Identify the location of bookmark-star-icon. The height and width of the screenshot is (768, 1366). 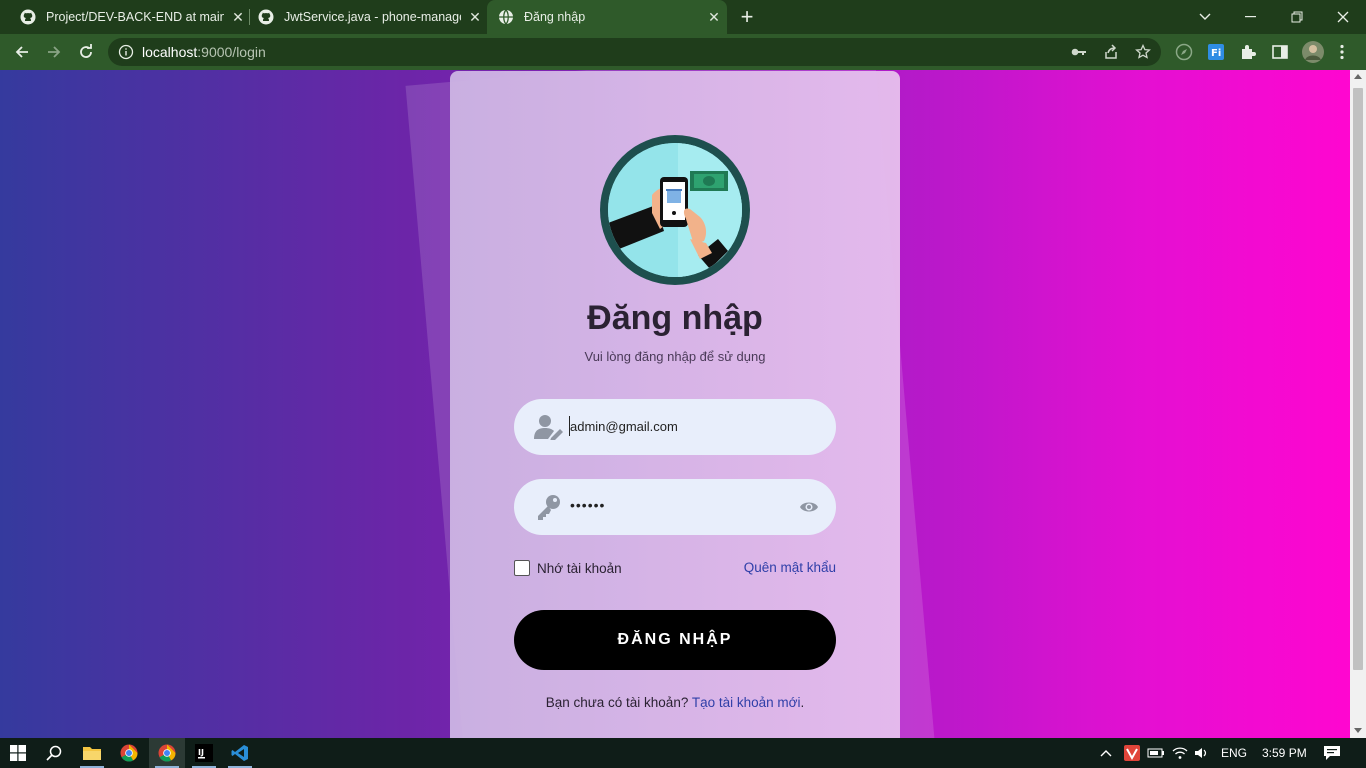
(1143, 52).